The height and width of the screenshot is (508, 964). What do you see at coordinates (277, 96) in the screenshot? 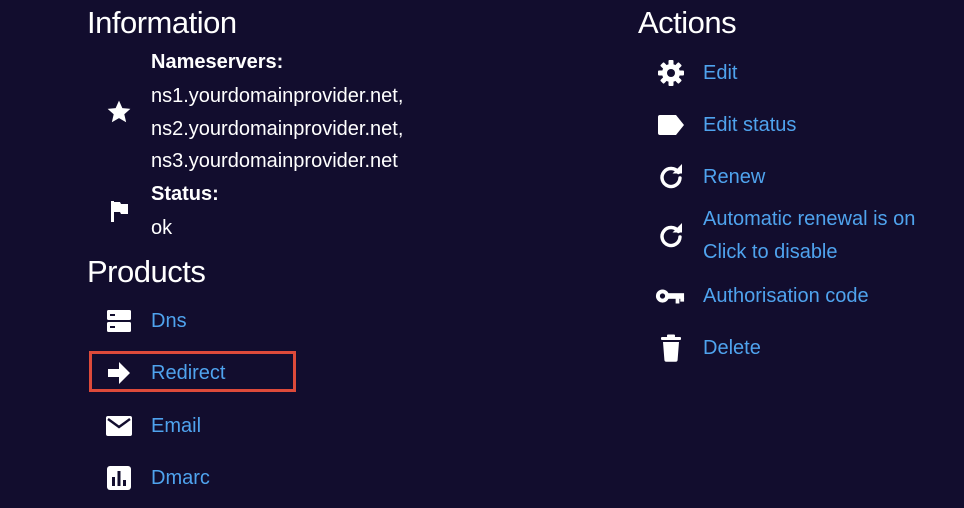
I see `nameserver-1: ns1.yourdomainprovider.net,` at bounding box center [277, 96].